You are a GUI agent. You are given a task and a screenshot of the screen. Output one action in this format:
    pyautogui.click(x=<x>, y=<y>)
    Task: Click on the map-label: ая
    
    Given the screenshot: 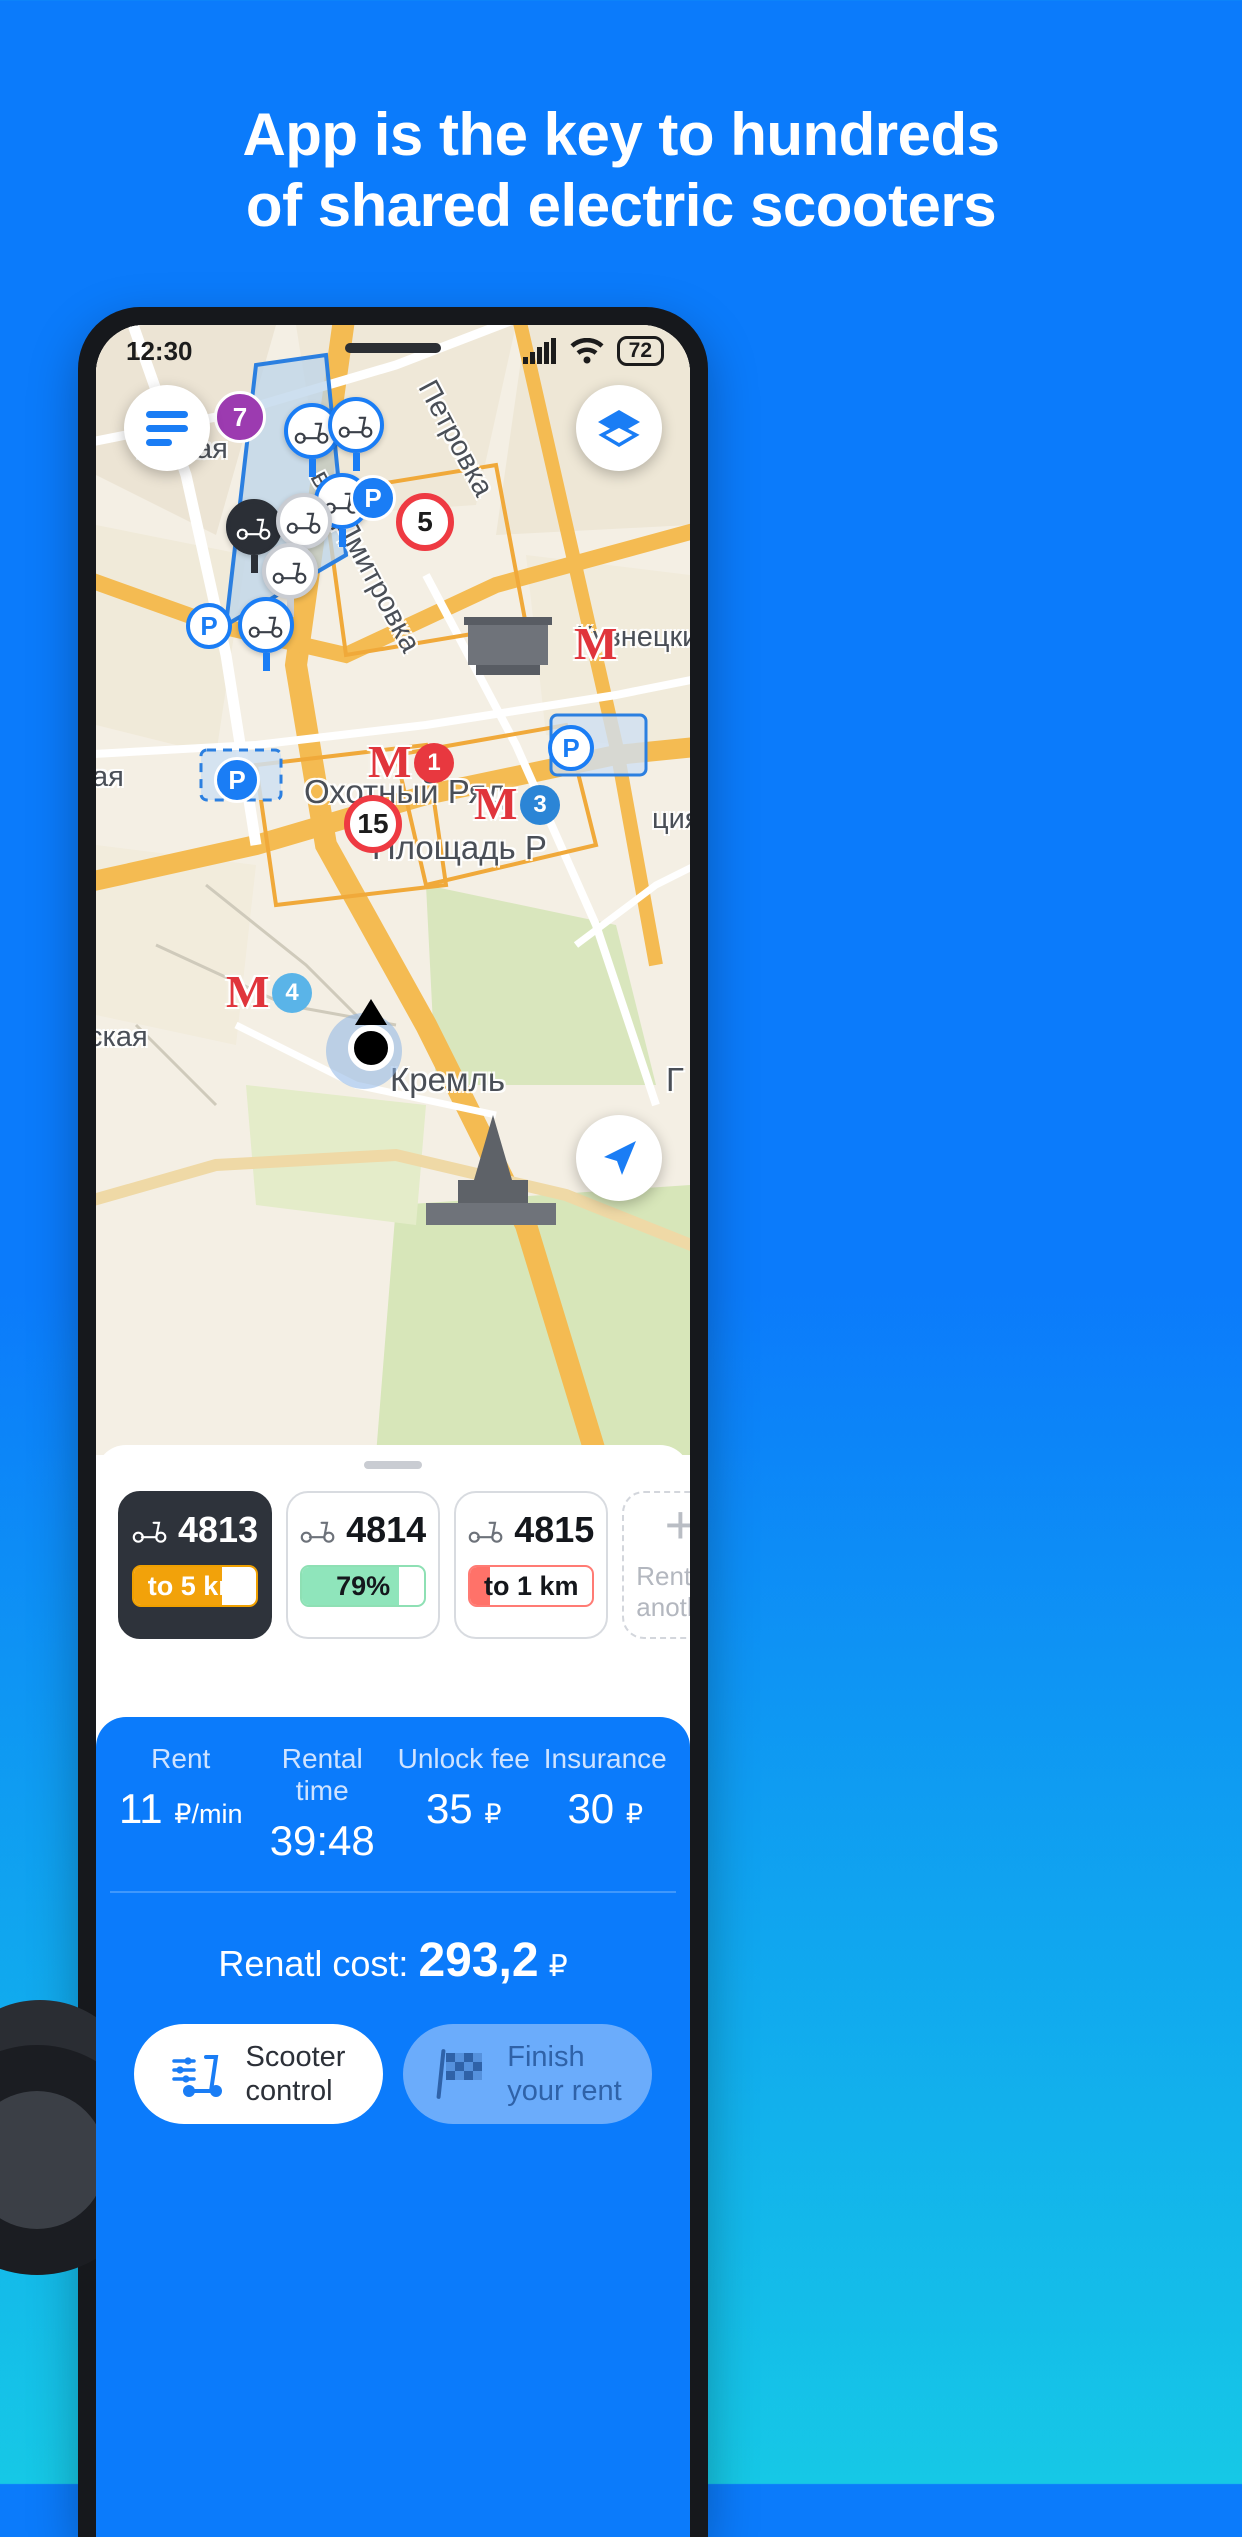 What is the action you would take?
    pyautogui.click(x=110, y=777)
    